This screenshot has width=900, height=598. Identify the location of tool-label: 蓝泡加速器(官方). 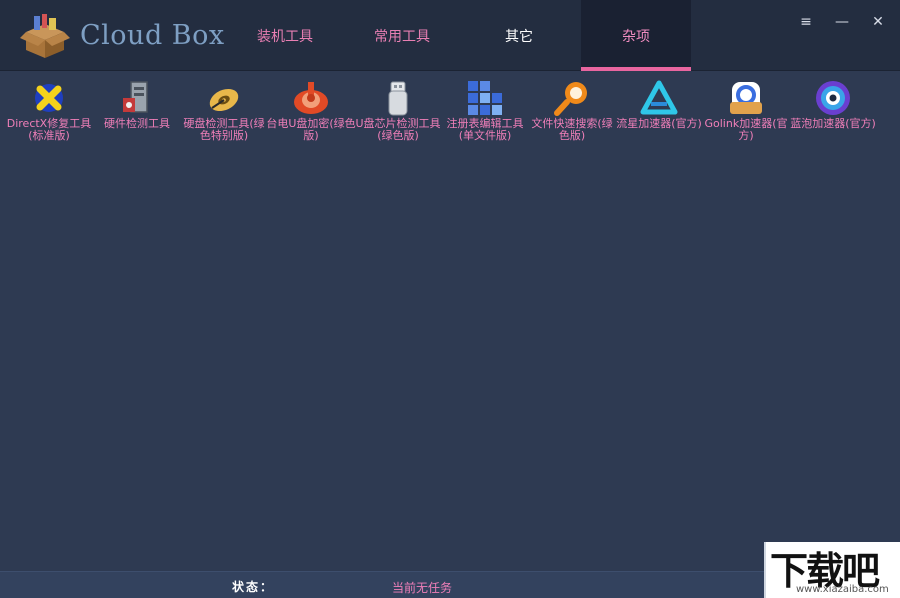
(833, 123).